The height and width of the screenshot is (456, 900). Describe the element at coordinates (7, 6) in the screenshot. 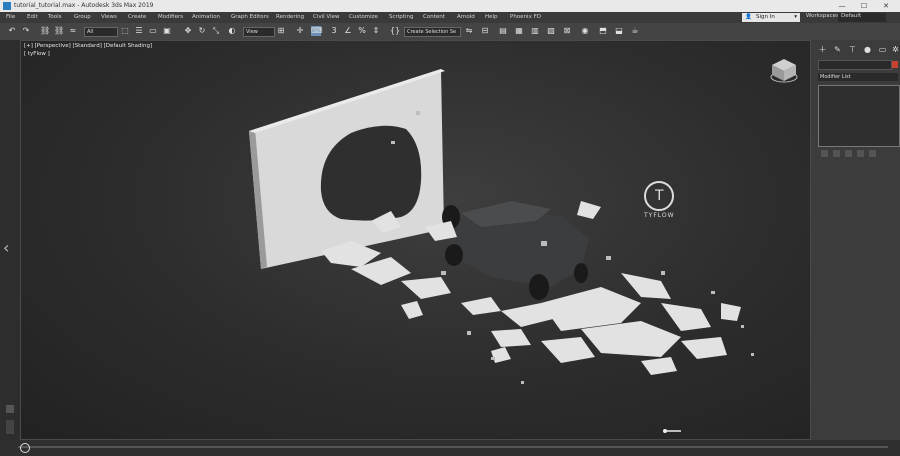

I see `app-icon` at that location.